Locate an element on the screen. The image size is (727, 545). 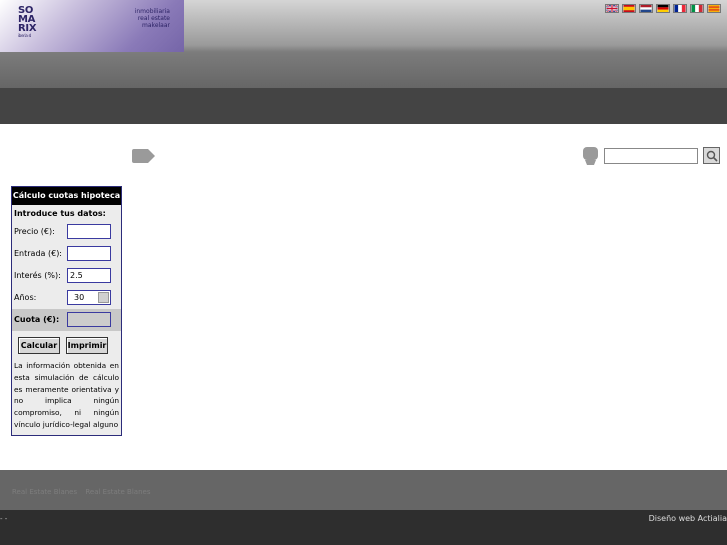
uk-flag-icon is located at coordinates (612, 8).